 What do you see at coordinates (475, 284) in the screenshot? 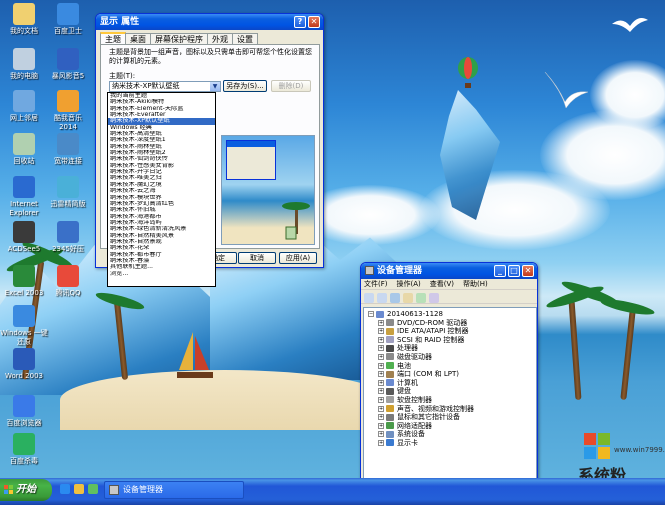
I see `menu-help: 帮助(H)` at bounding box center [475, 284].